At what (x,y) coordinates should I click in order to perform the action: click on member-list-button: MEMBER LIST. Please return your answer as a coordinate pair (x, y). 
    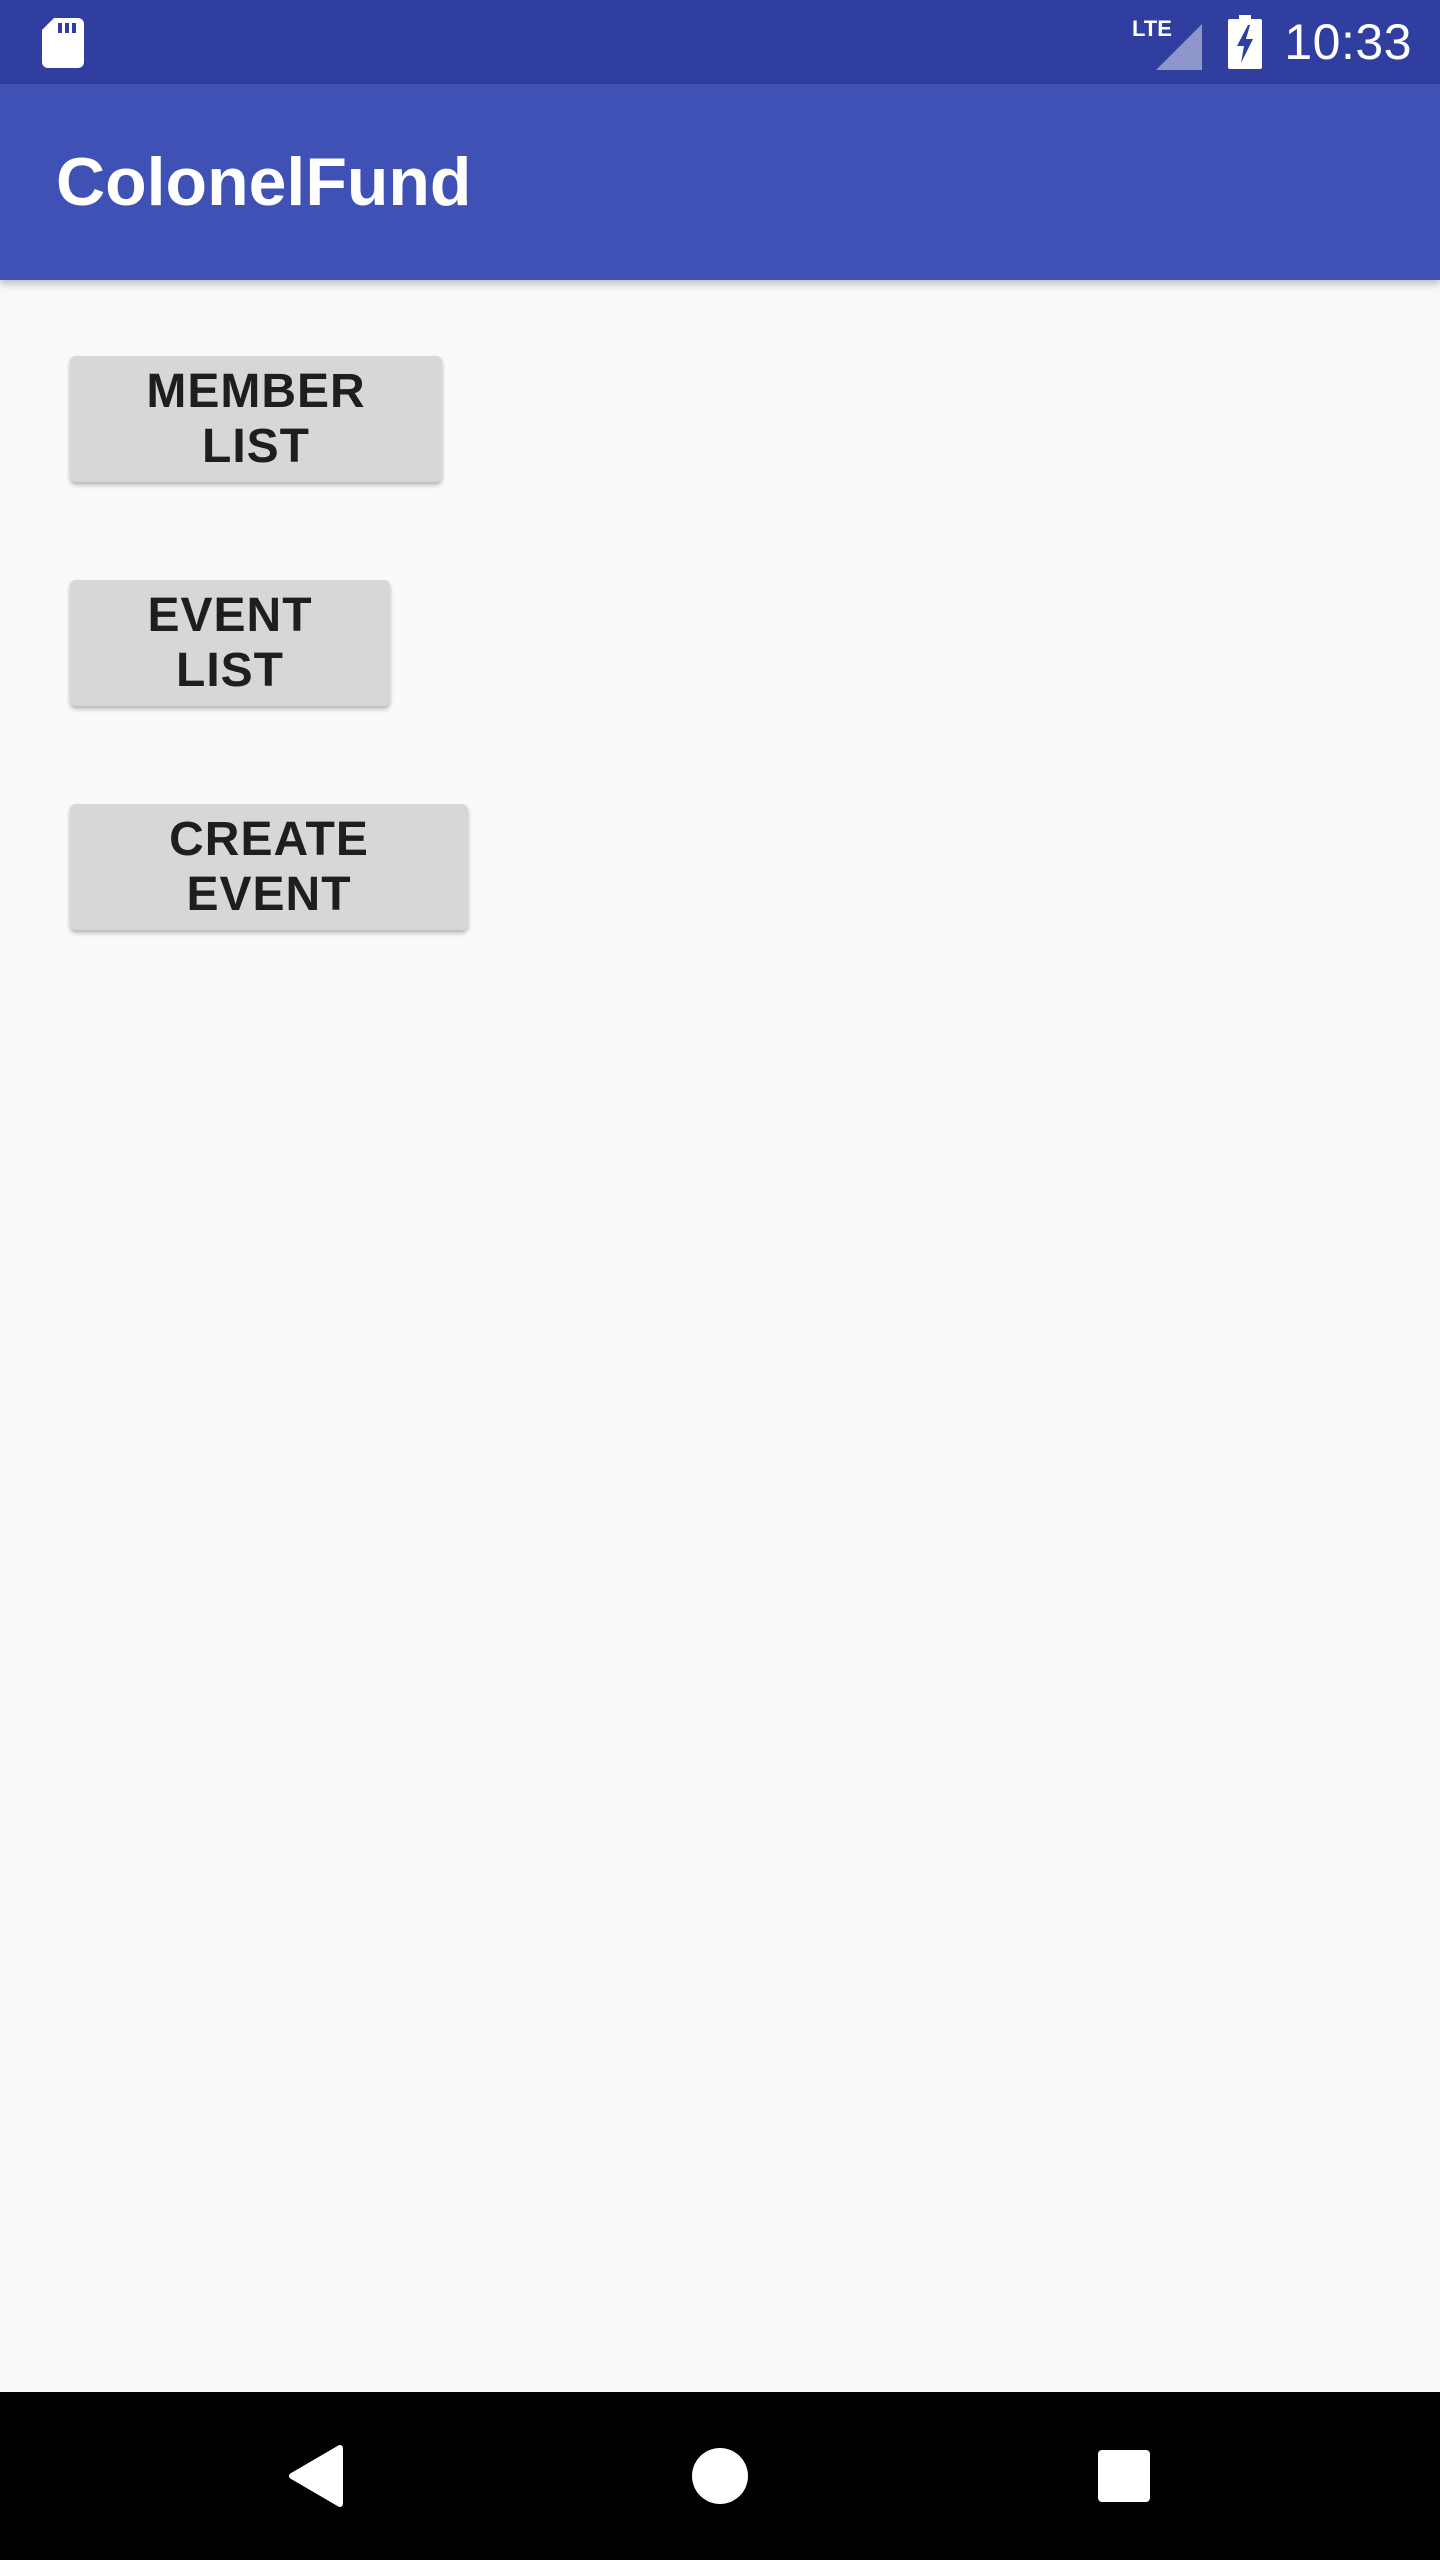
    Looking at the image, I should click on (256, 419).